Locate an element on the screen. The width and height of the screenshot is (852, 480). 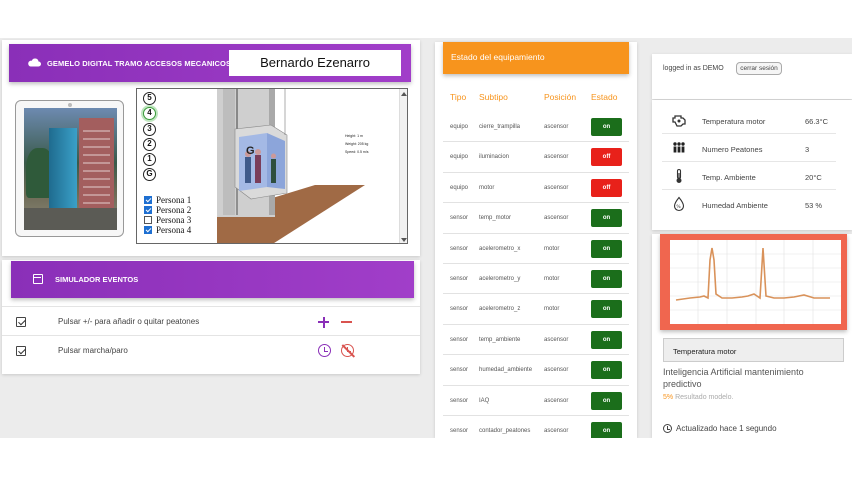
floor-buttons: 5 4 3 2 1 G is located at coordinates (151, 138).